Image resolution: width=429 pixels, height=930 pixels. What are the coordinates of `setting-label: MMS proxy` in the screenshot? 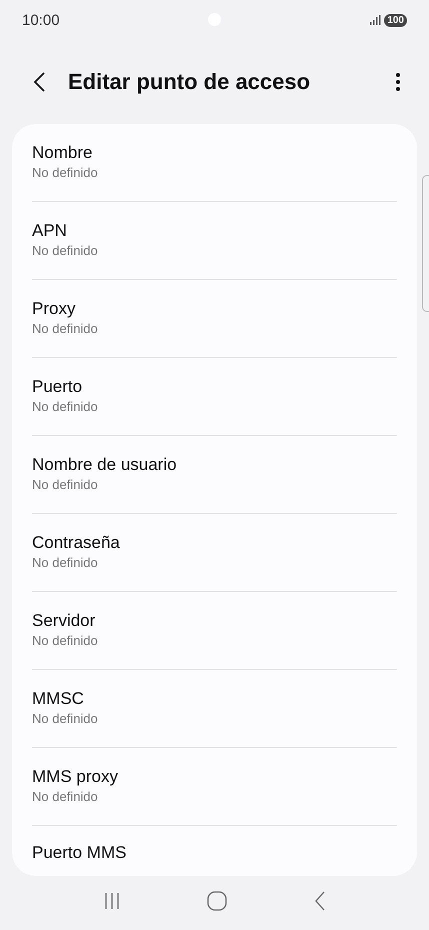 It's located at (75, 777).